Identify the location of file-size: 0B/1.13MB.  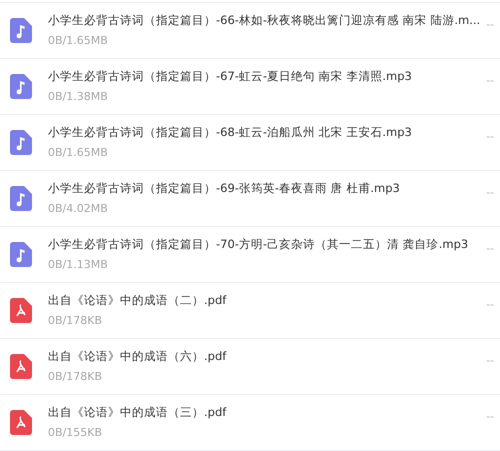
(78, 264).